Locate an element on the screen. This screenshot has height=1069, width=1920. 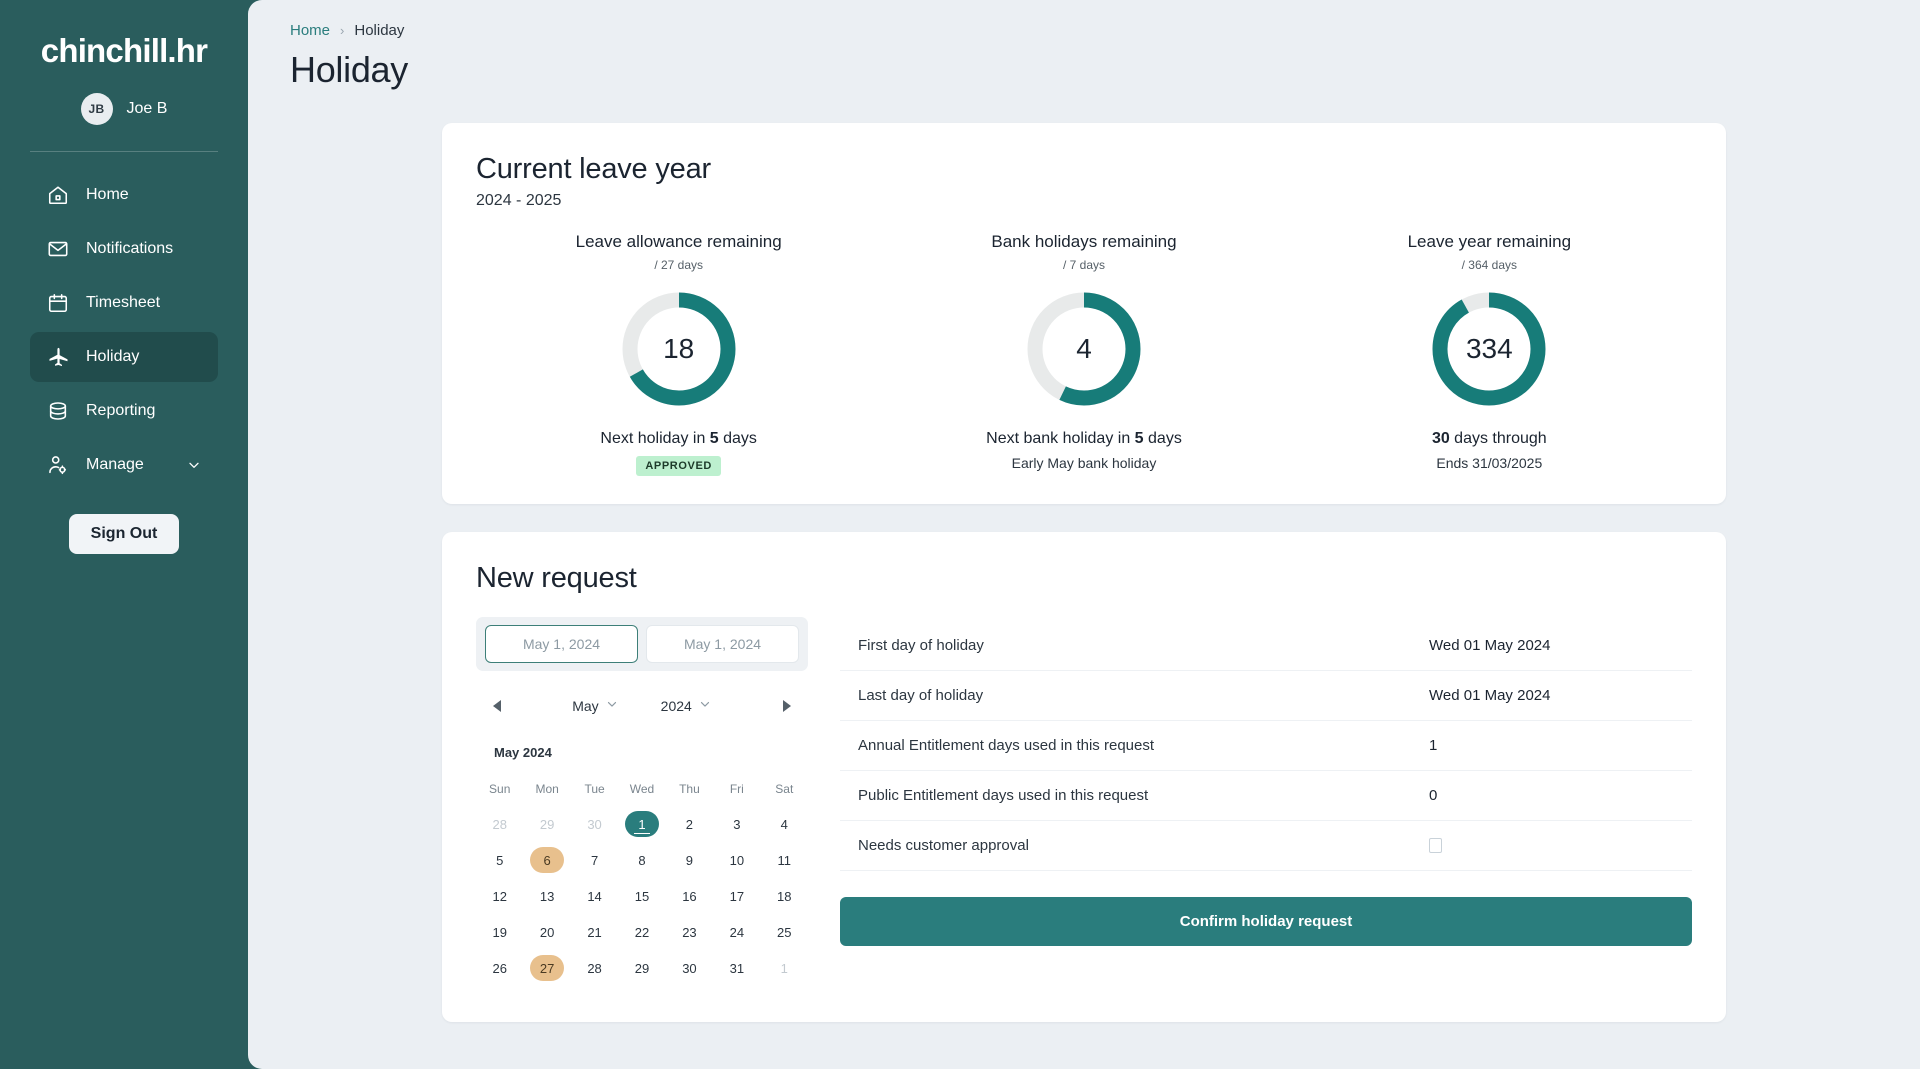
calendar-day: 9 is located at coordinates (689, 860).